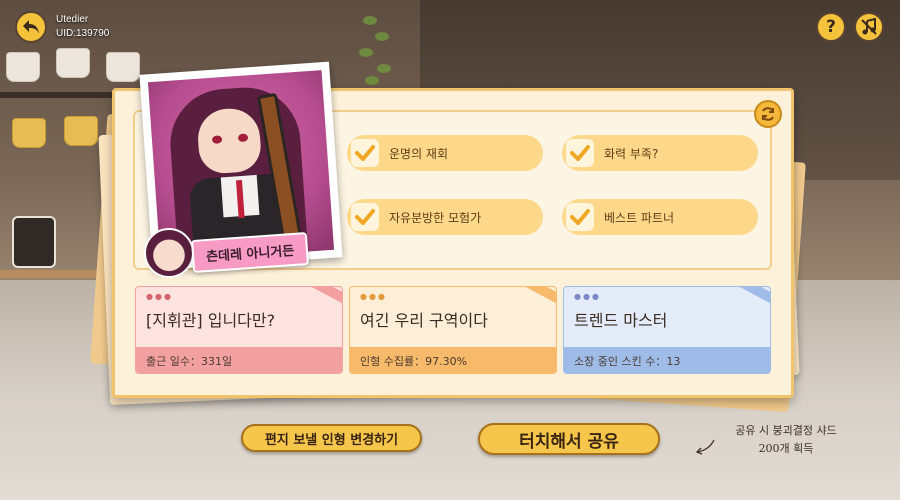  I want to click on user-name: Utedier, so click(72, 19).